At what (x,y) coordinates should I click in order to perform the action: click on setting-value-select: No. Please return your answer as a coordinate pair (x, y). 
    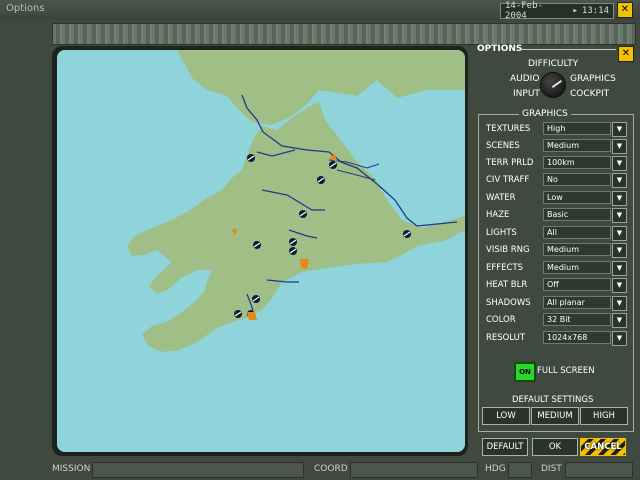
    Looking at the image, I should click on (577, 179).